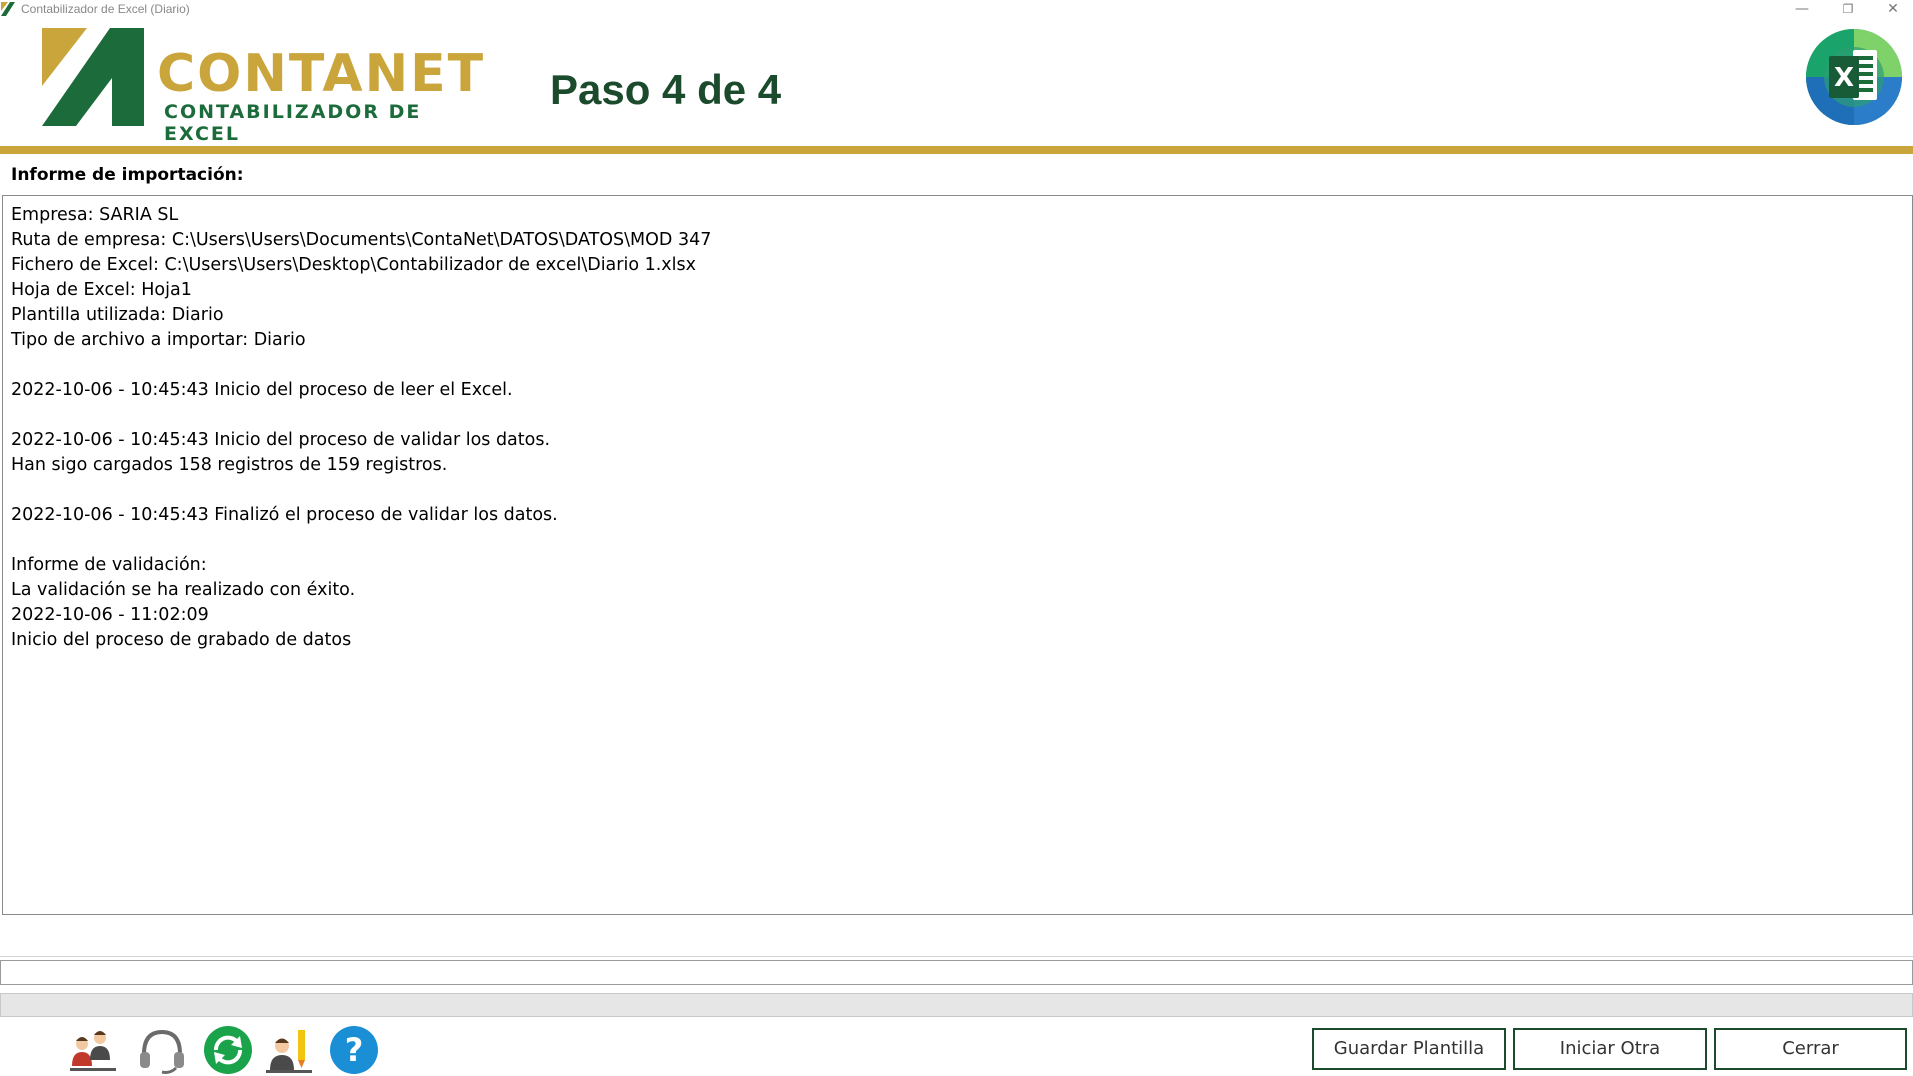 The height and width of the screenshot is (1076, 1913). I want to click on report-line: 2022-10-06 - 11:02:09, so click(110, 615).